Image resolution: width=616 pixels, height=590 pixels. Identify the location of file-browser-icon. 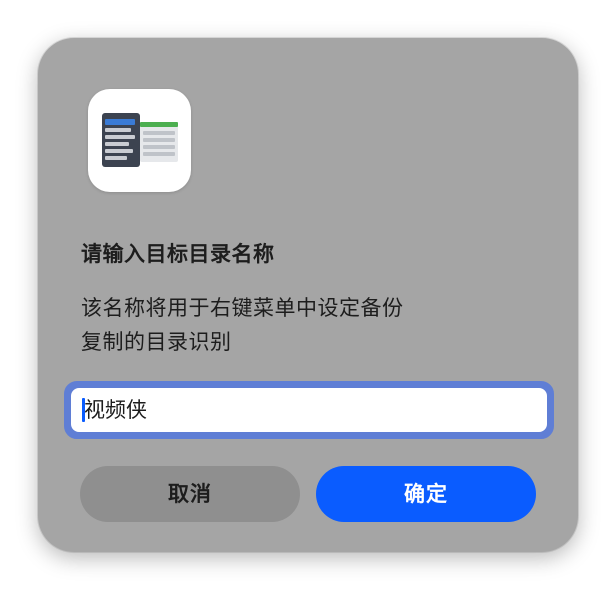
(140, 140).